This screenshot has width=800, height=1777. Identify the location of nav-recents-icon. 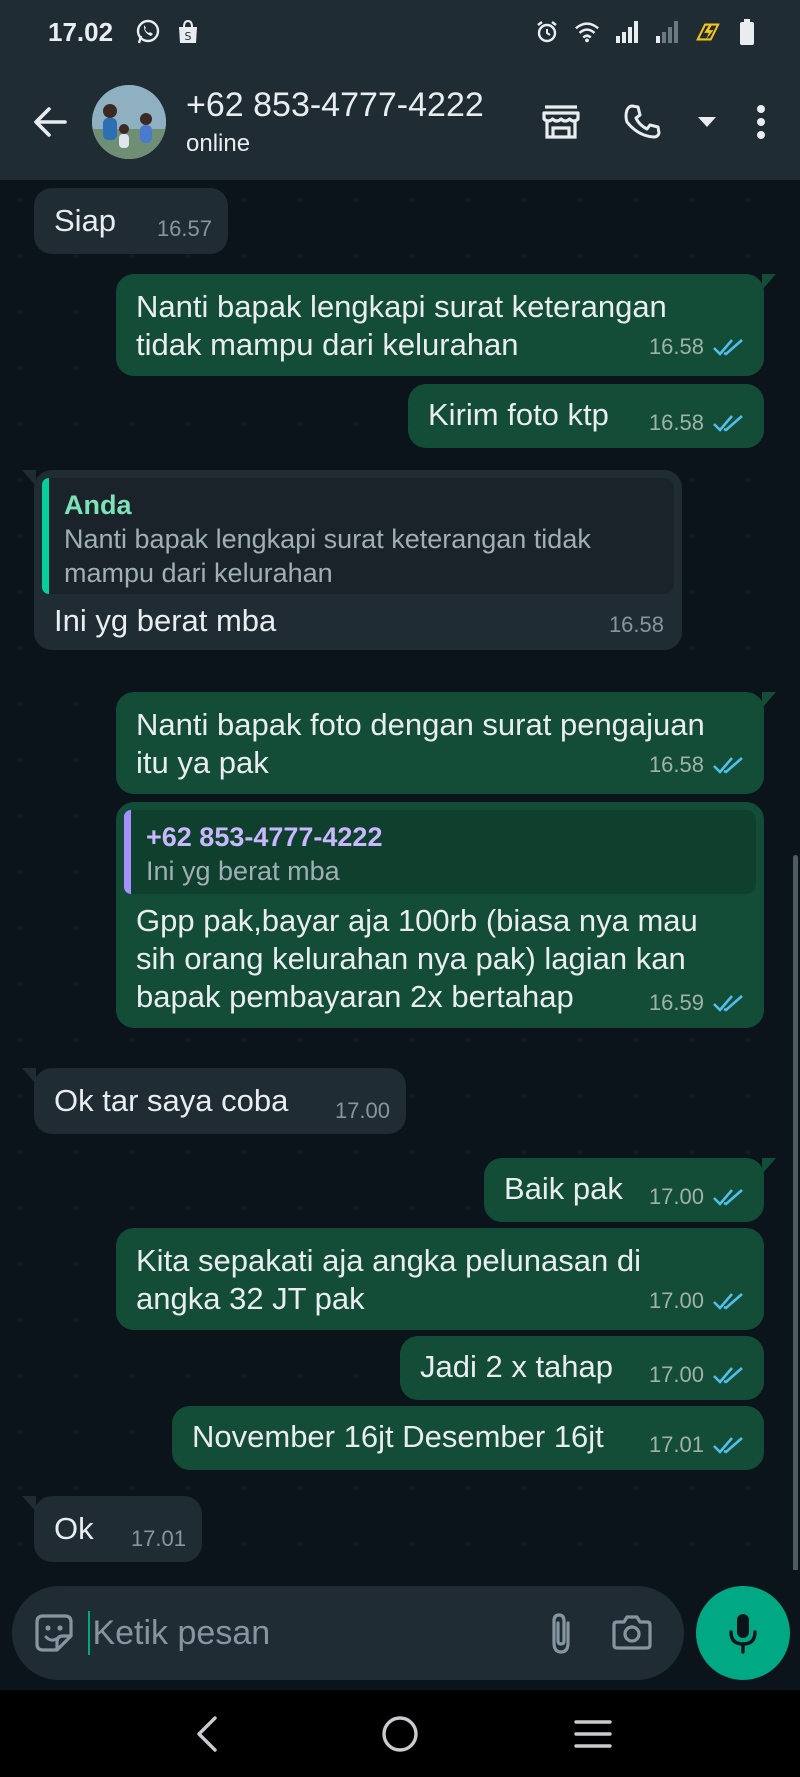
(593, 1733).